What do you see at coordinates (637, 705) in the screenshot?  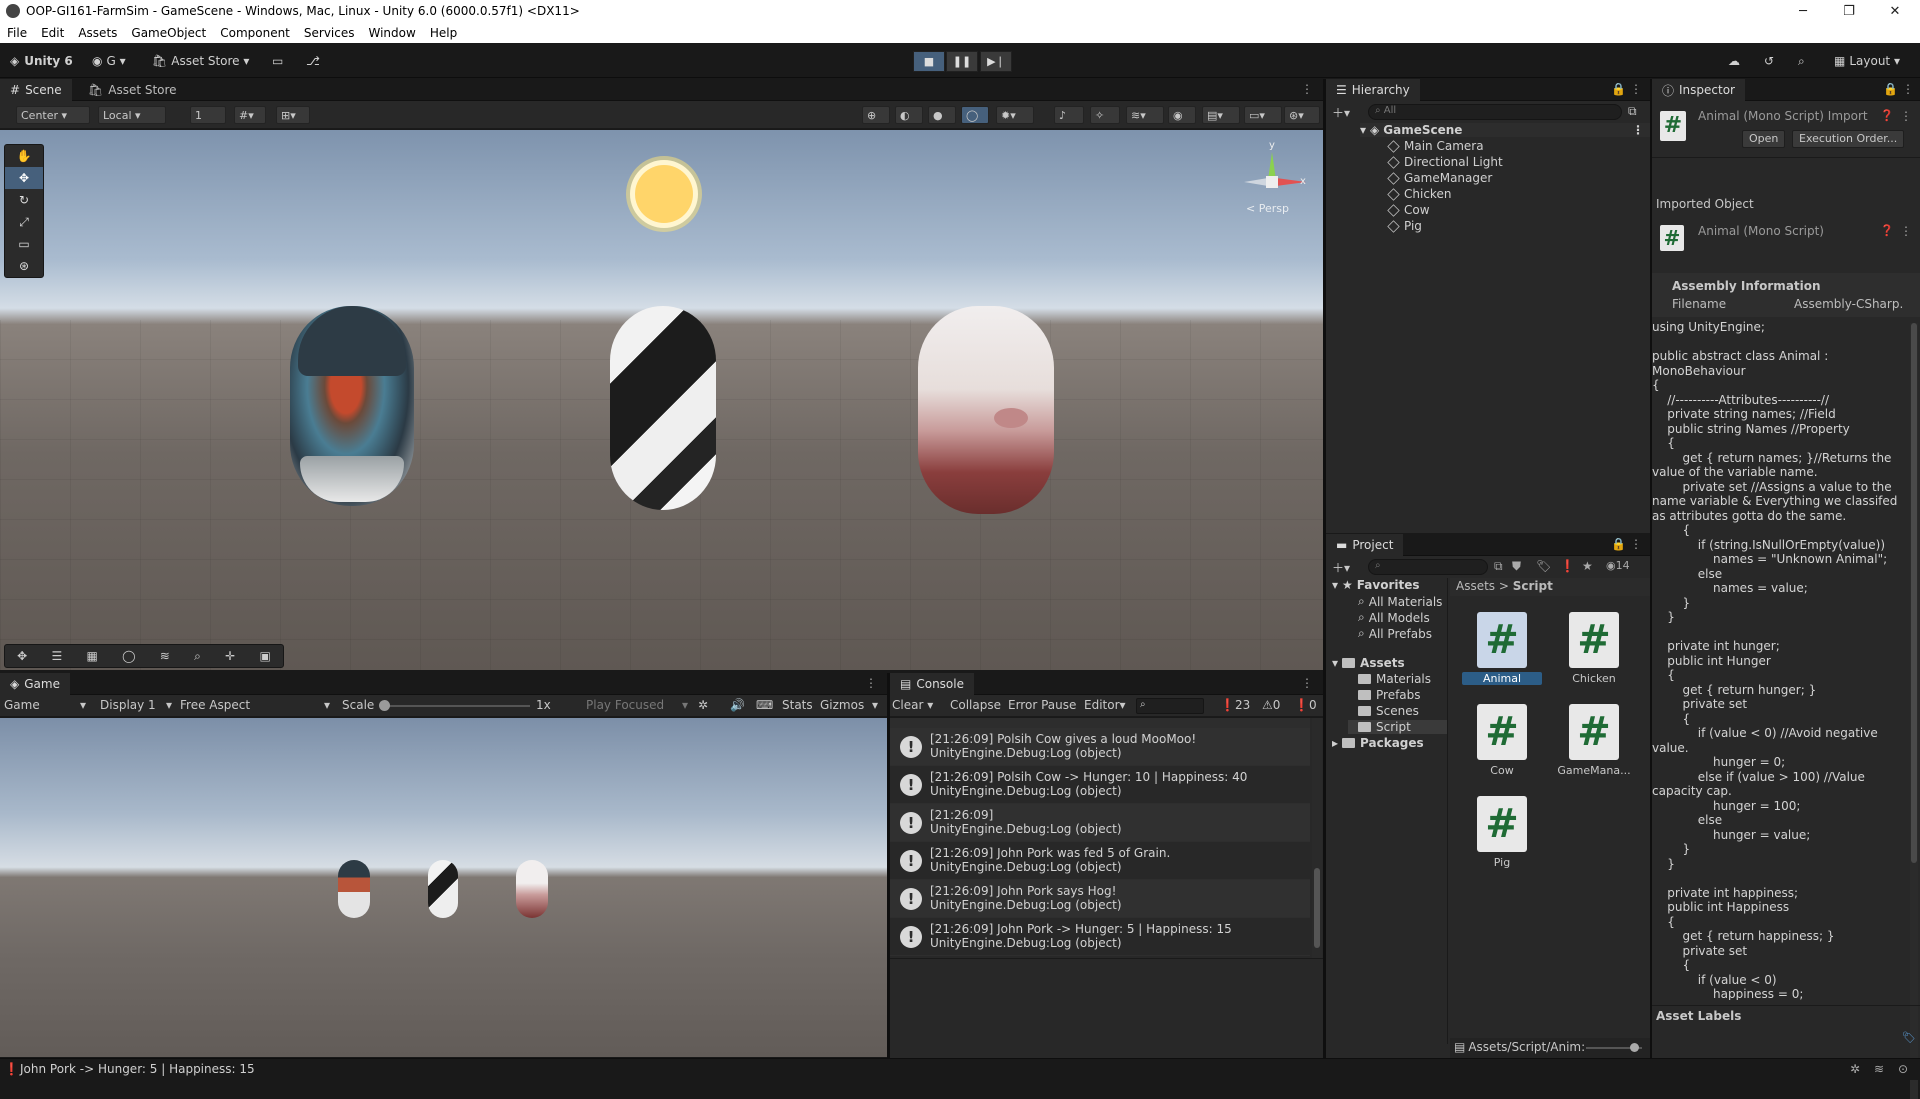 I see `play-focused-dropdown: Play Focused ▾` at bounding box center [637, 705].